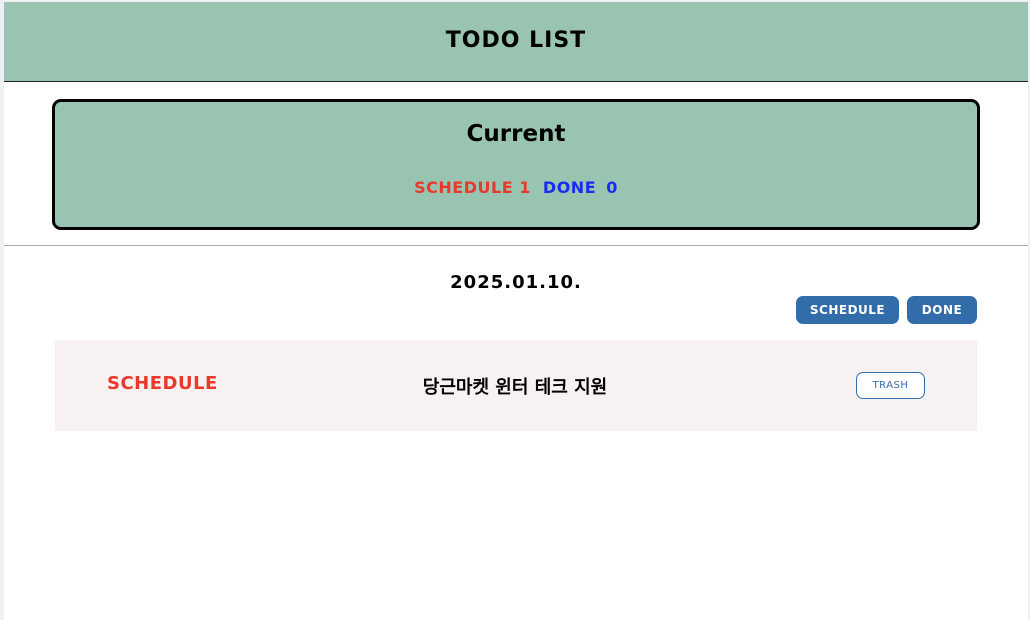  I want to click on filter-schedule-button: SCHEDULE, so click(847, 310).